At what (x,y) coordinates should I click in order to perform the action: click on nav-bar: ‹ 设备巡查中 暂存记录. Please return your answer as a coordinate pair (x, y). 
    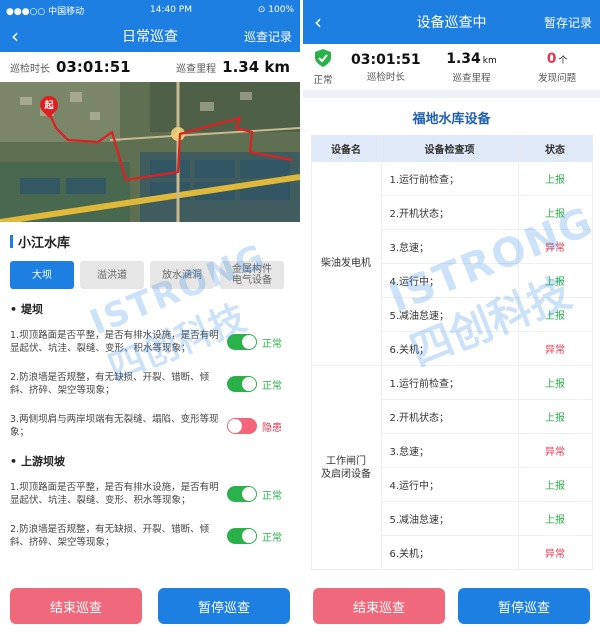
    Looking at the image, I should click on (451, 22).